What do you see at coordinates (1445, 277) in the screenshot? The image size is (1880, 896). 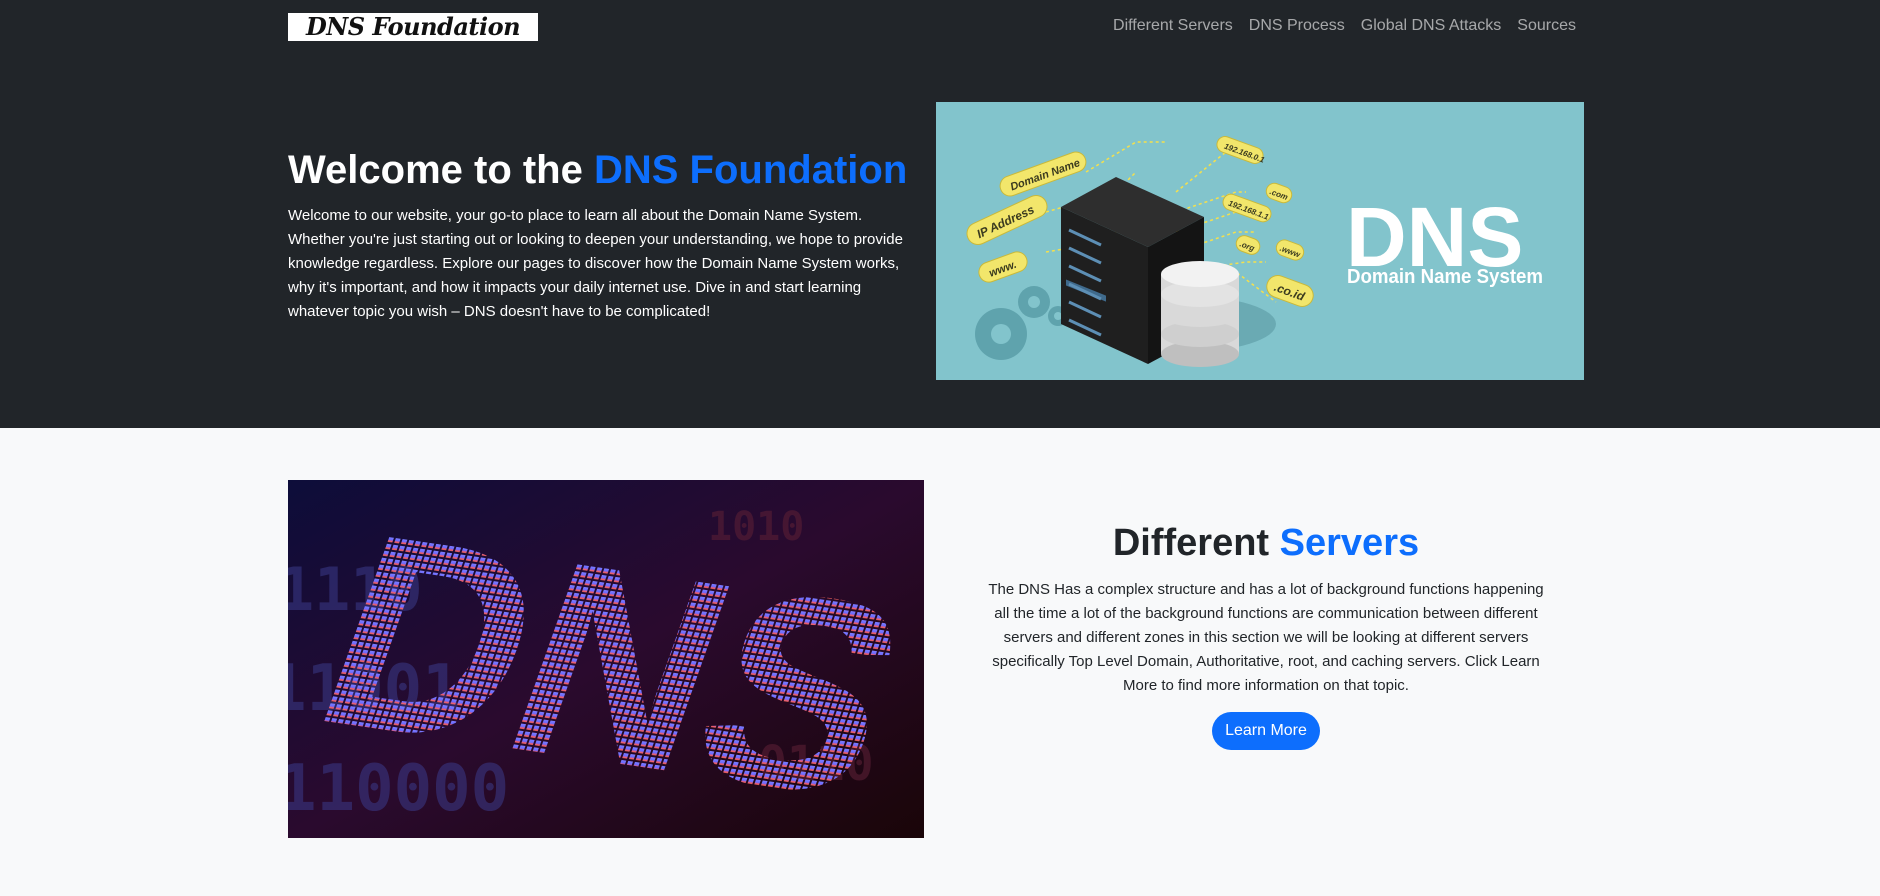 I see `hero-image-subtitle: Domain Name System` at bounding box center [1445, 277].